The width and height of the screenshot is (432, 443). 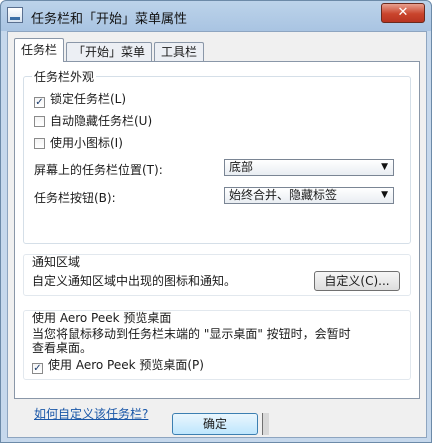 What do you see at coordinates (56, 262) in the screenshot?
I see `group-title-notification: 通知区域` at bounding box center [56, 262].